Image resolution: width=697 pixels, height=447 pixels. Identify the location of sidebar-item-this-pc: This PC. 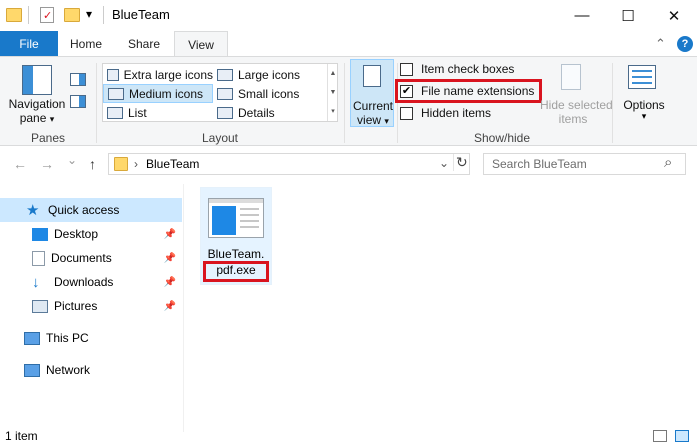
(91, 338).